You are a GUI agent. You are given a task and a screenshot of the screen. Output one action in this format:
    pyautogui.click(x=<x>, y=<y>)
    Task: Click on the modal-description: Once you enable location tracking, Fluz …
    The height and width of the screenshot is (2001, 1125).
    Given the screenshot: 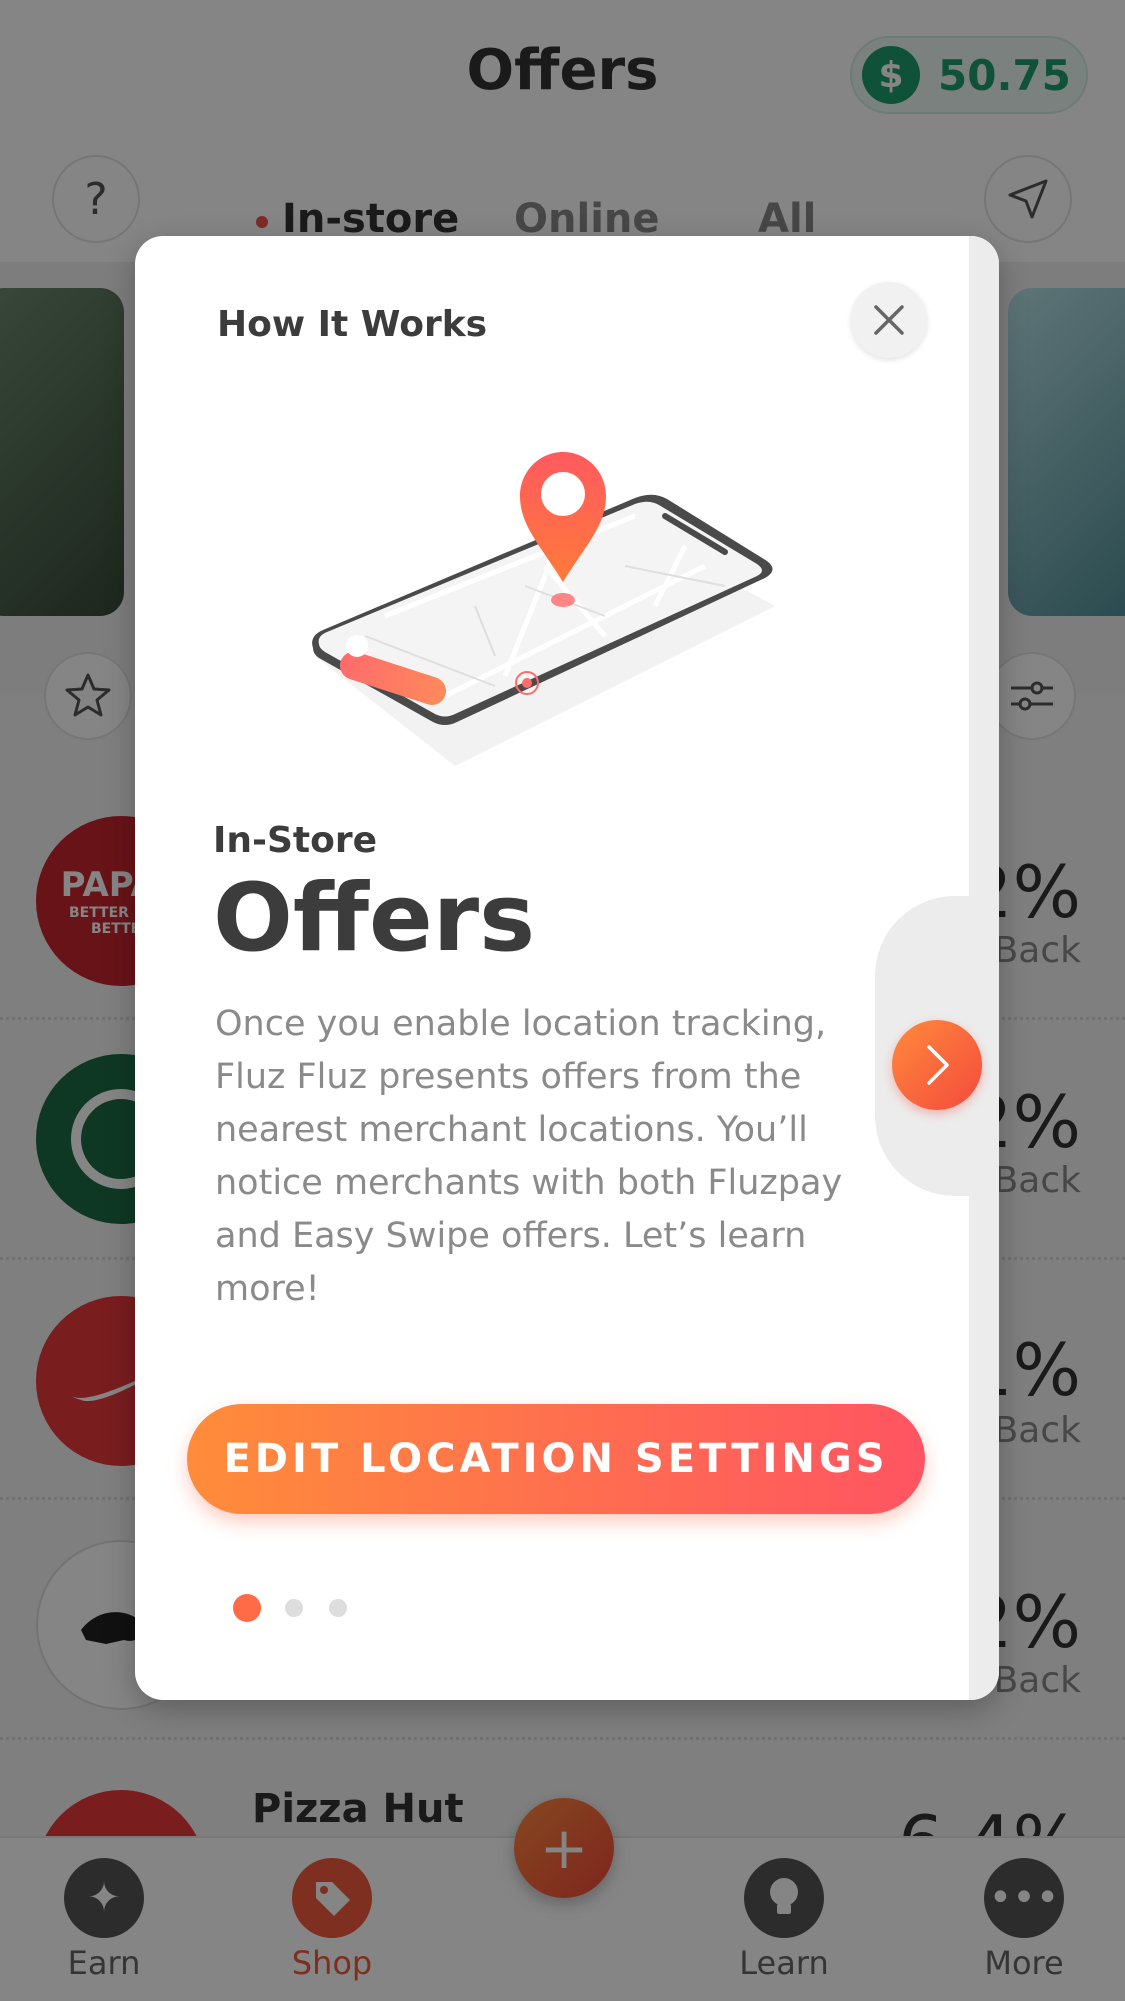 What is the action you would take?
    pyautogui.click(x=529, y=1156)
    